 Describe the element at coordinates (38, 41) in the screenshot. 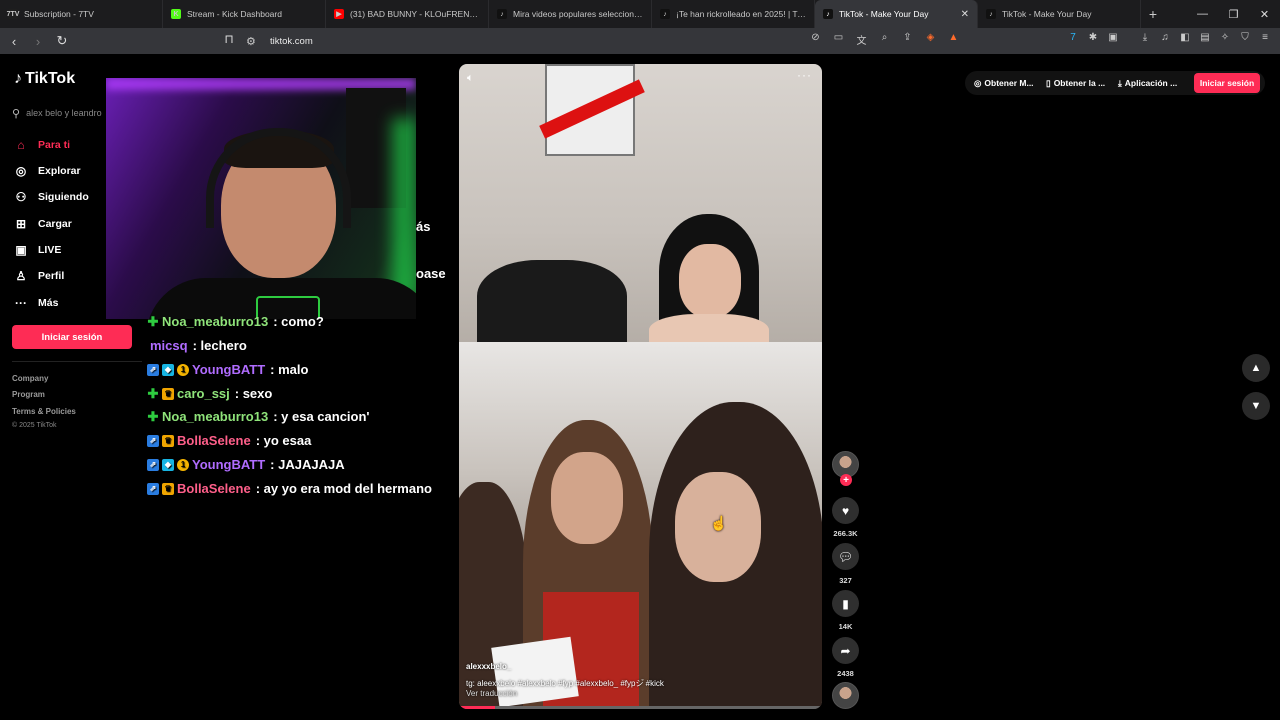

I see `forward-icon: ›` at that location.